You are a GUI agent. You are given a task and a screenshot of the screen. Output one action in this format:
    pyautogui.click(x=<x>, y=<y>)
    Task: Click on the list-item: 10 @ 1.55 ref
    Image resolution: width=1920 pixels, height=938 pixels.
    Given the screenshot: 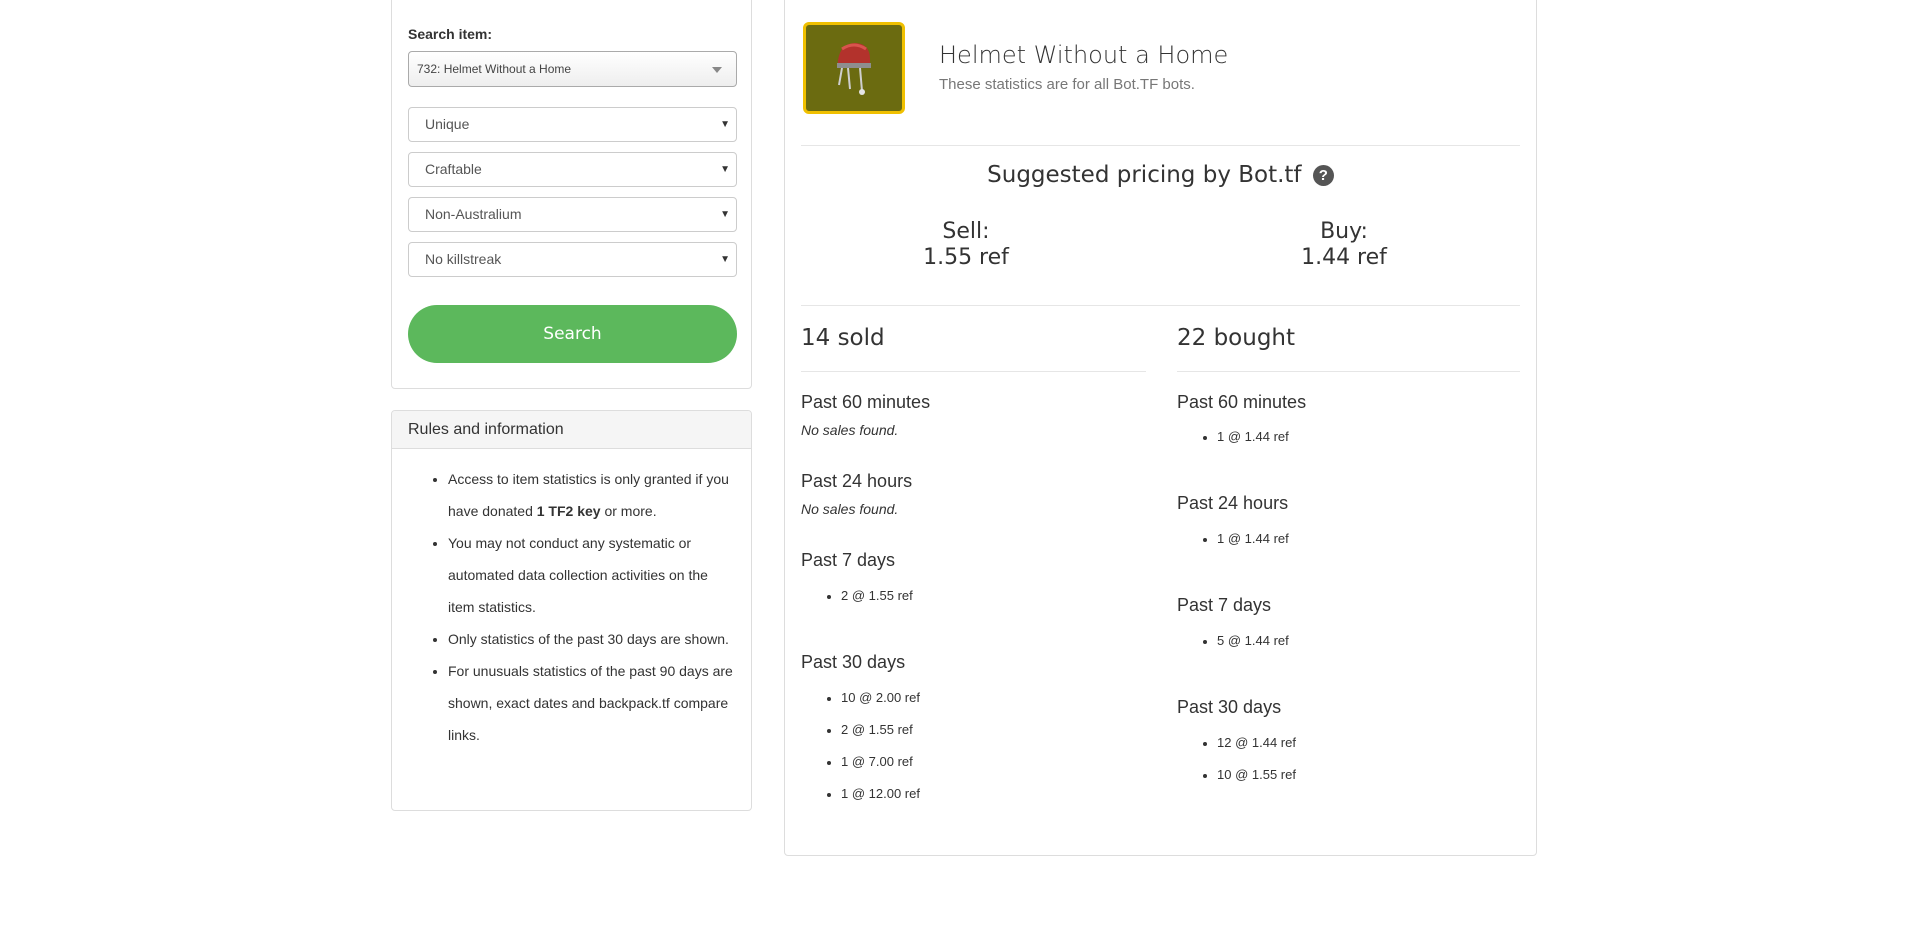 What is the action you would take?
    pyautogui.click(x=1249, y=774)
    